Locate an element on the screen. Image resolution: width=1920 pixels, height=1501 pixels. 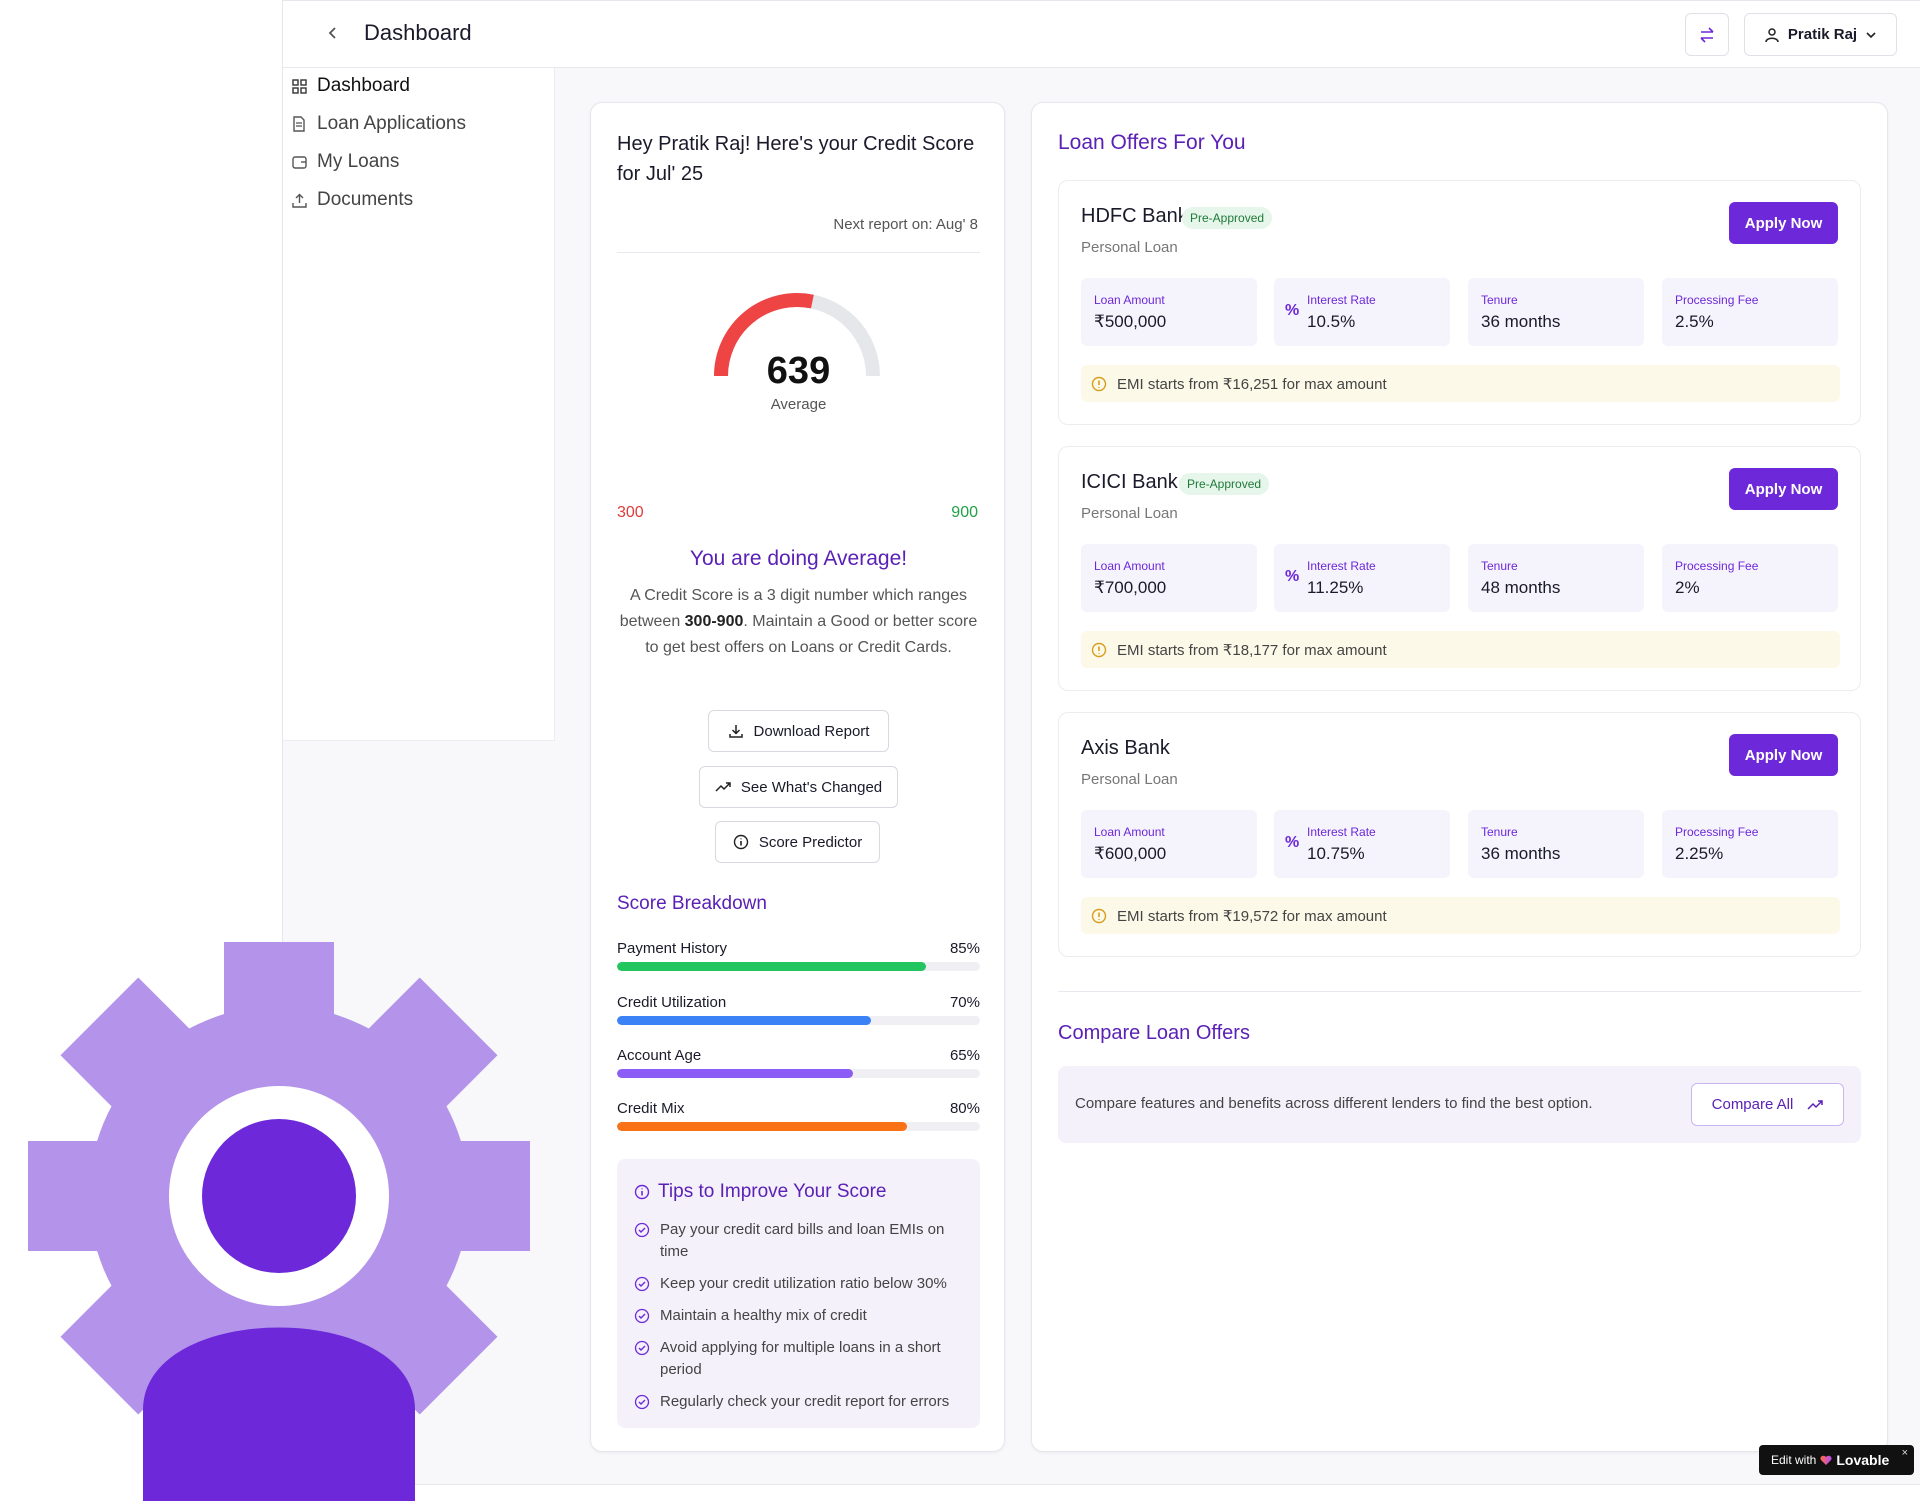
sidebar-item-loan-applications: Loan Applications is located at coordinates (378, 124).